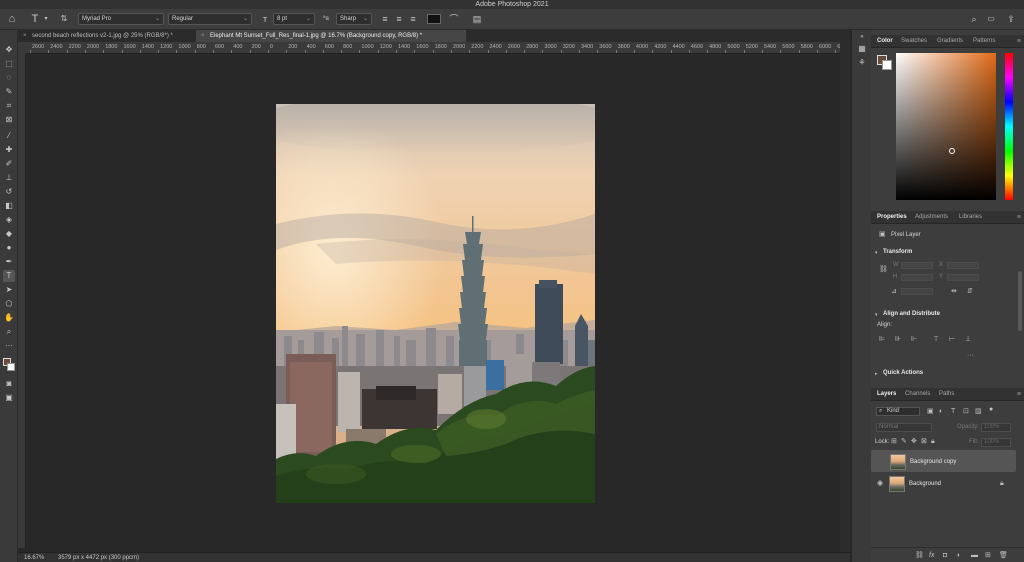 This screenshot has width=1024, height=562. Describe the element at coordinates (941, 412) in the screenshot. I see `filter-adjustment-icon: ◐` at that location.